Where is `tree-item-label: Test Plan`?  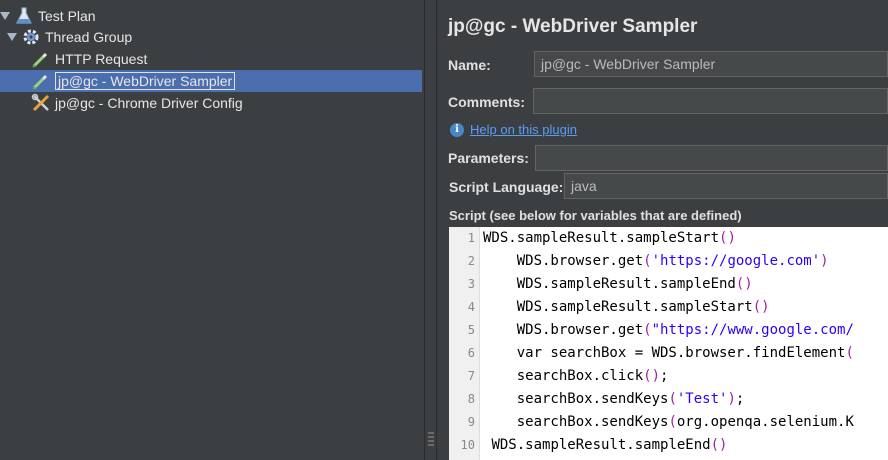
tree-item-label: Test Plan is located at coordinates (67, 16).